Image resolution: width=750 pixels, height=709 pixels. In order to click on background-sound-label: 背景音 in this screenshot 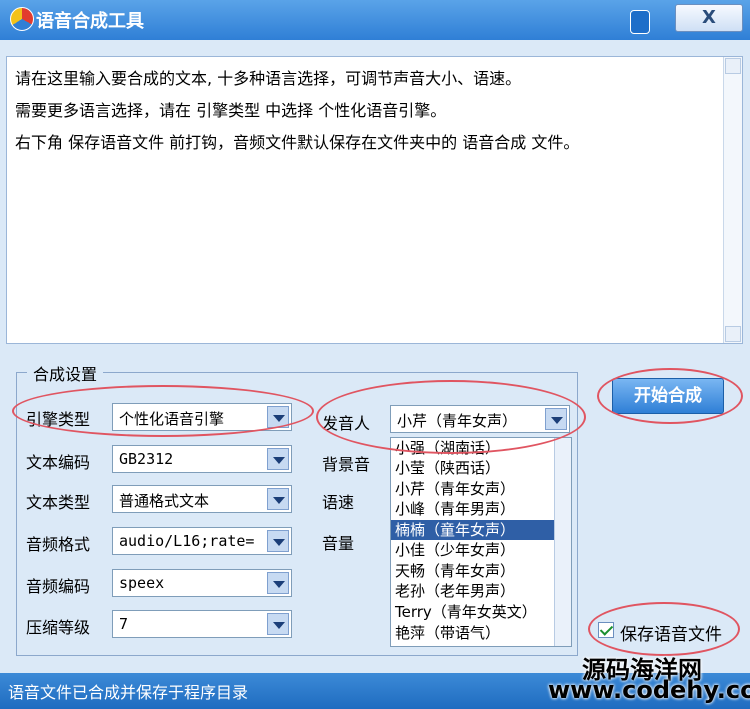, I will do `click(346, 464)`.